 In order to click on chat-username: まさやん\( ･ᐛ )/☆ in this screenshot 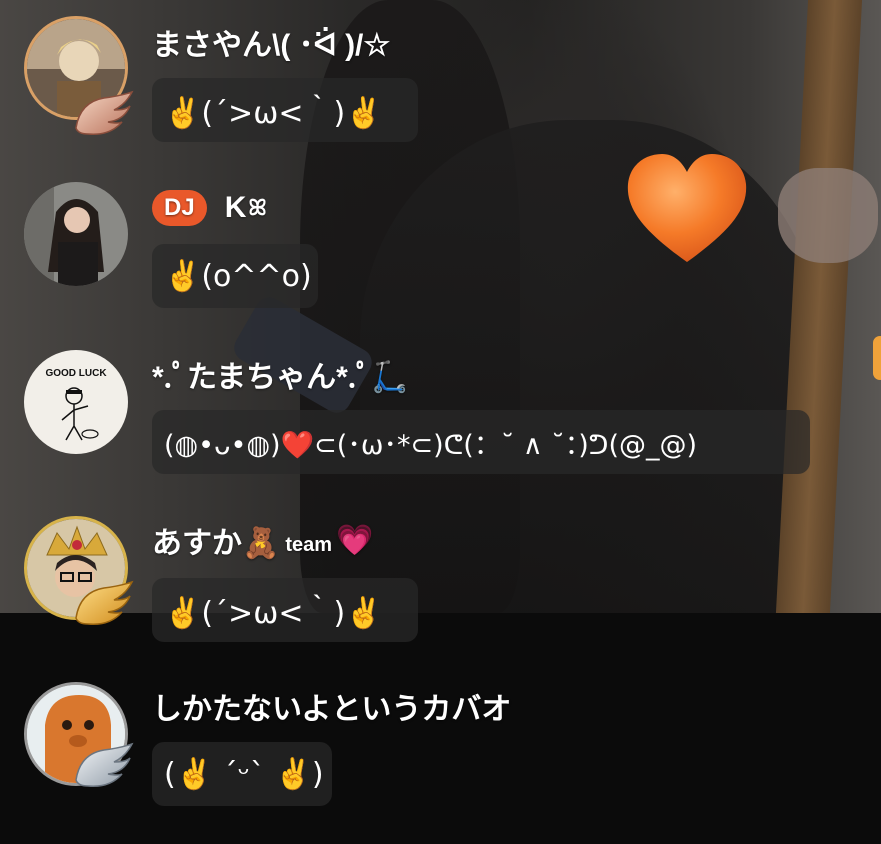, I will do `click(271, 42)`.